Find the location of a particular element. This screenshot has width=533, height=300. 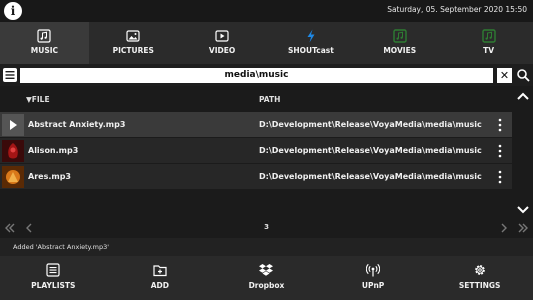

column-header-file: ▼FILE is located at coordinates (38, 99).